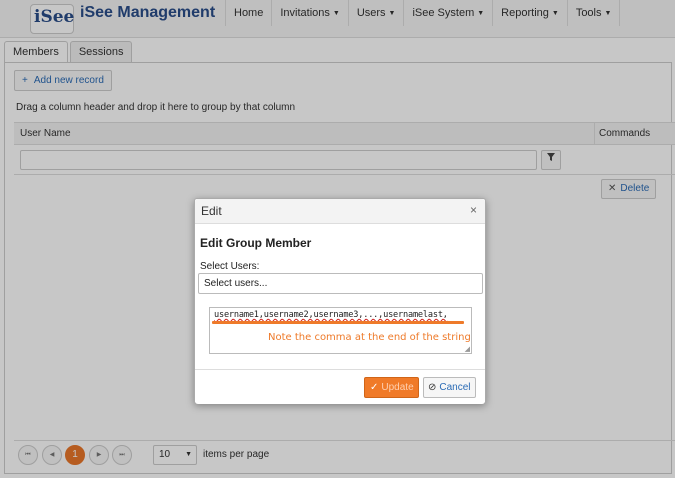 The width and height of the screenshot is (675, 478). Describe the element at coordinates (369, 337) in the screenshot. I see `annotation-note: Note the comma at the end of the string` at that location.